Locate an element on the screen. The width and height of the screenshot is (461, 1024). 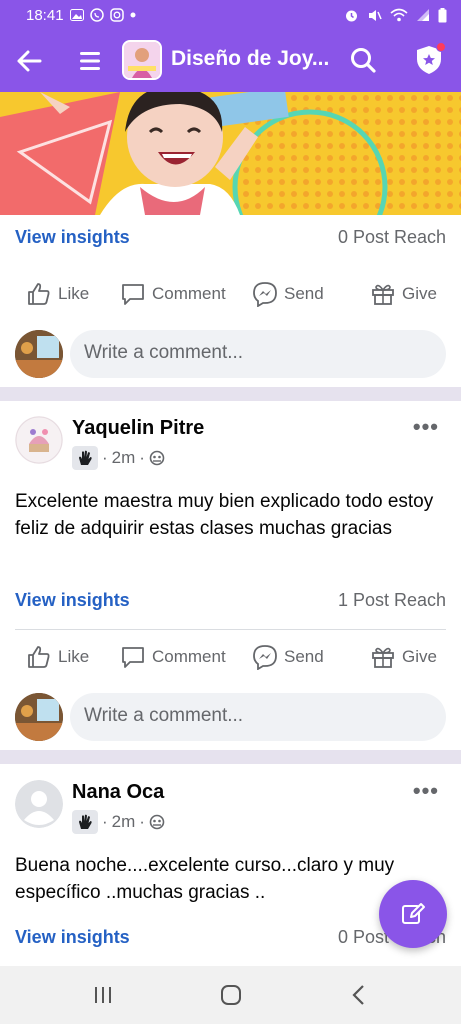
status-notification-icons is located at coordinates (102, 15).